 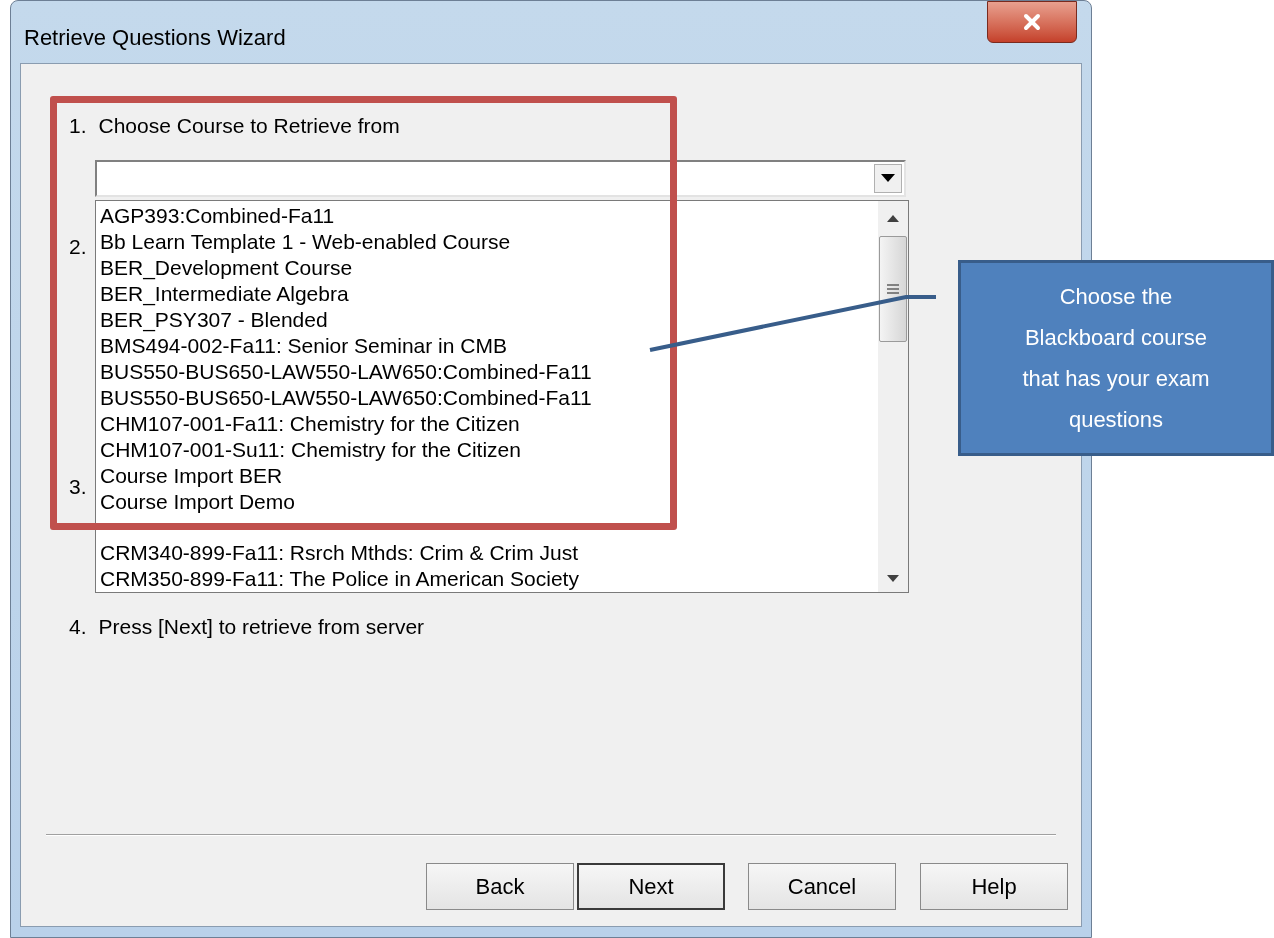 I want to click on step-number: 3., so click(x=78, y=486).